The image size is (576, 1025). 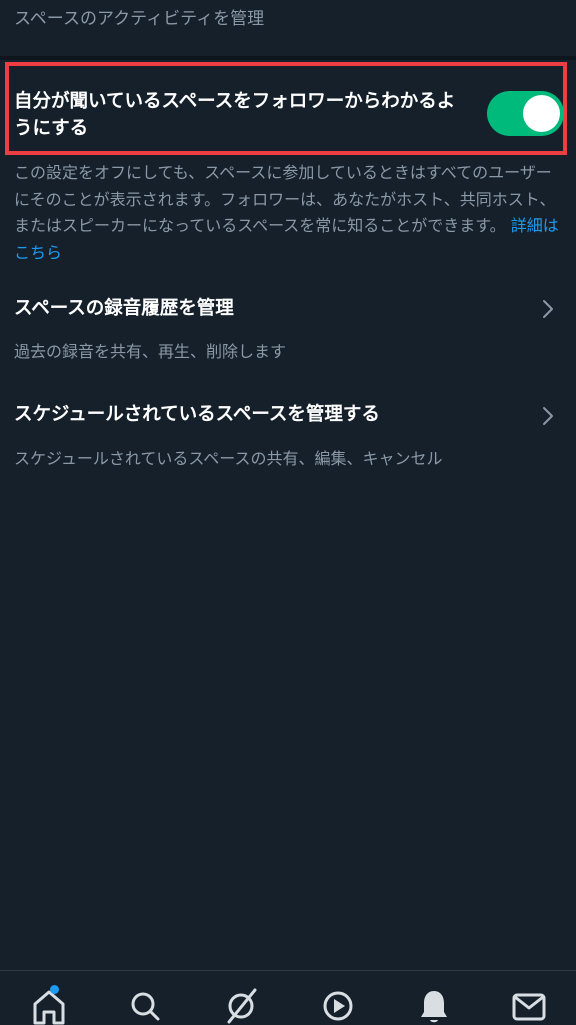 I want to click on search-icon, so click(x=145, y=1006).